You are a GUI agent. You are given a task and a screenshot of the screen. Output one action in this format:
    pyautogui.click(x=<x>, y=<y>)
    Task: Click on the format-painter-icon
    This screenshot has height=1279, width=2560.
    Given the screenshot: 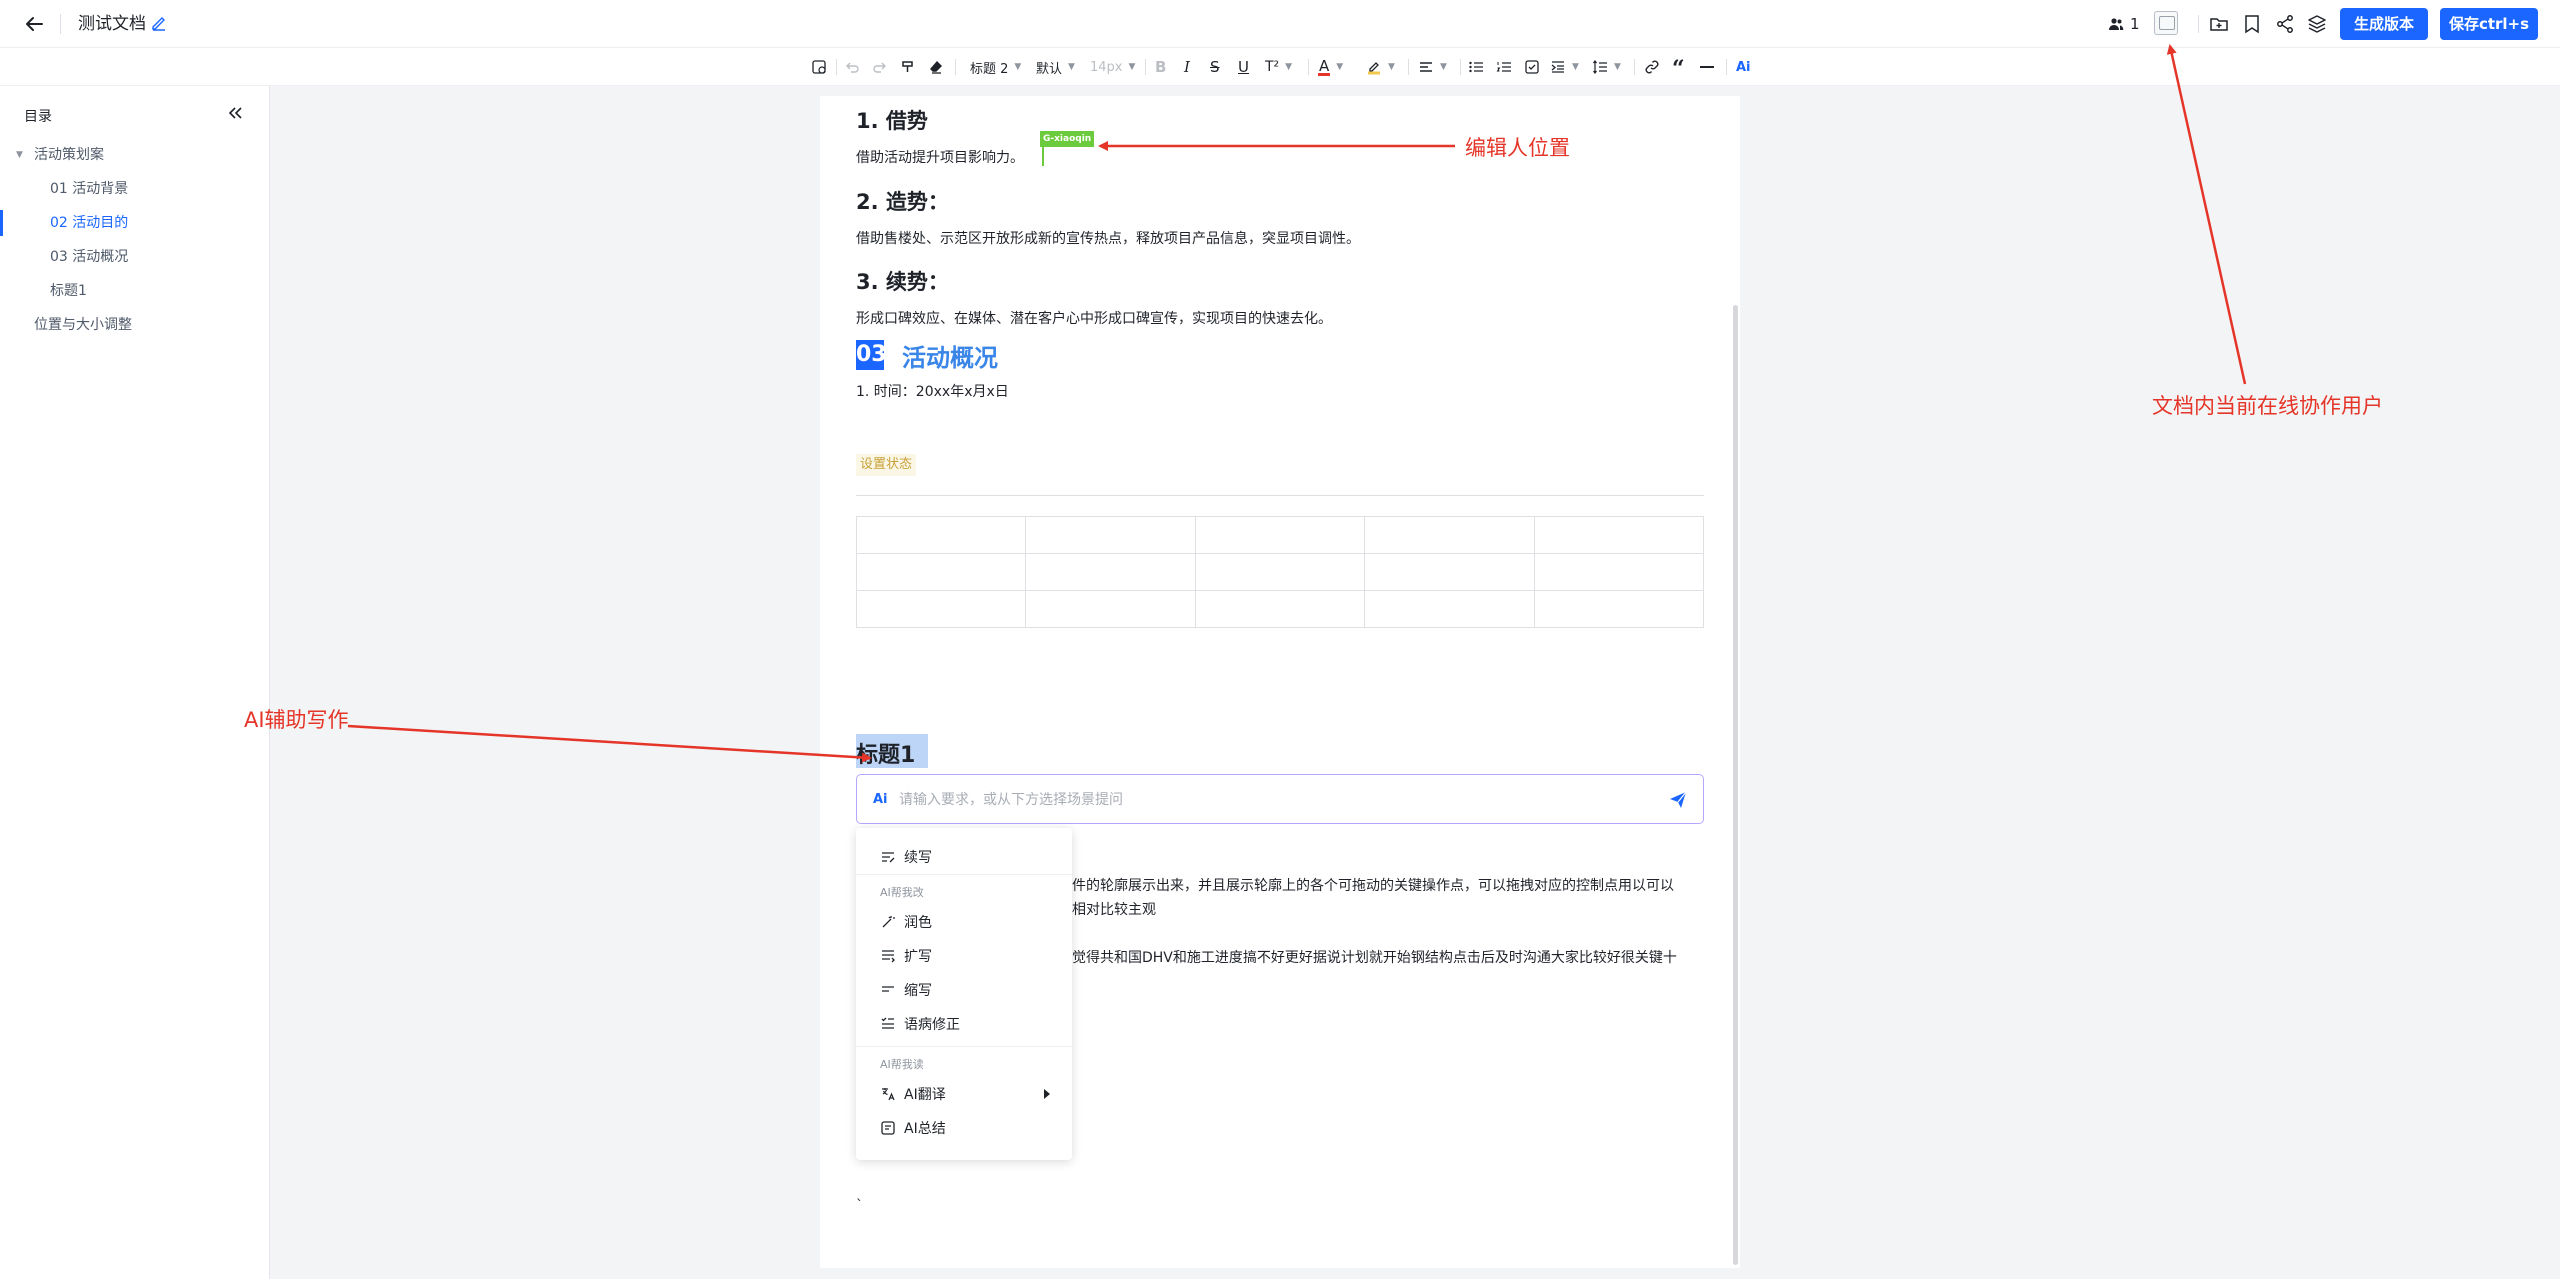 What is the action you would take?
    pyautogui.click(x=819, y=67)
    